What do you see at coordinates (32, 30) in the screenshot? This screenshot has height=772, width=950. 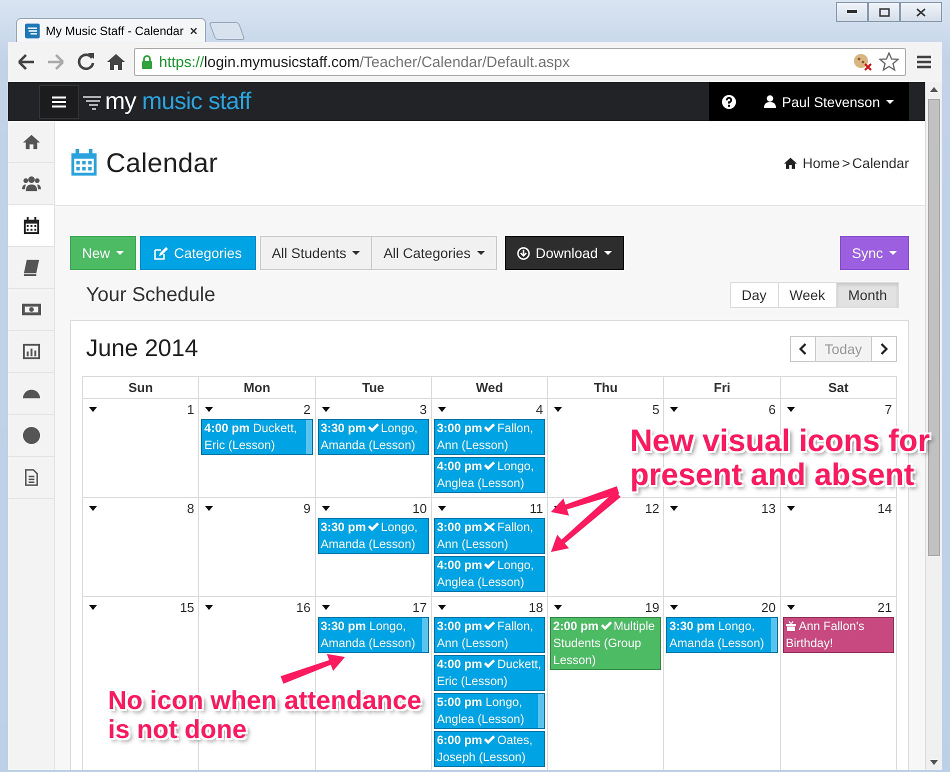 I see `app-favicon-icon` at bounding box center [32, 30].